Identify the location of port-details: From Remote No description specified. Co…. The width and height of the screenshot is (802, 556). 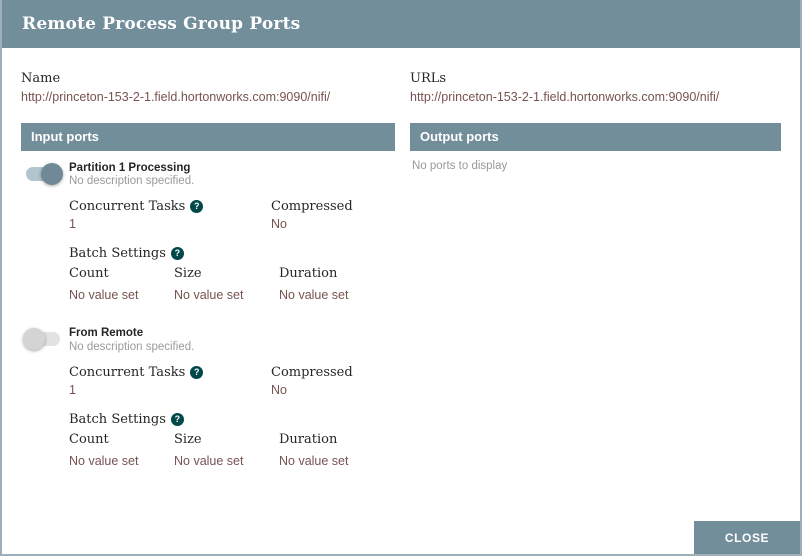
(232, 398).